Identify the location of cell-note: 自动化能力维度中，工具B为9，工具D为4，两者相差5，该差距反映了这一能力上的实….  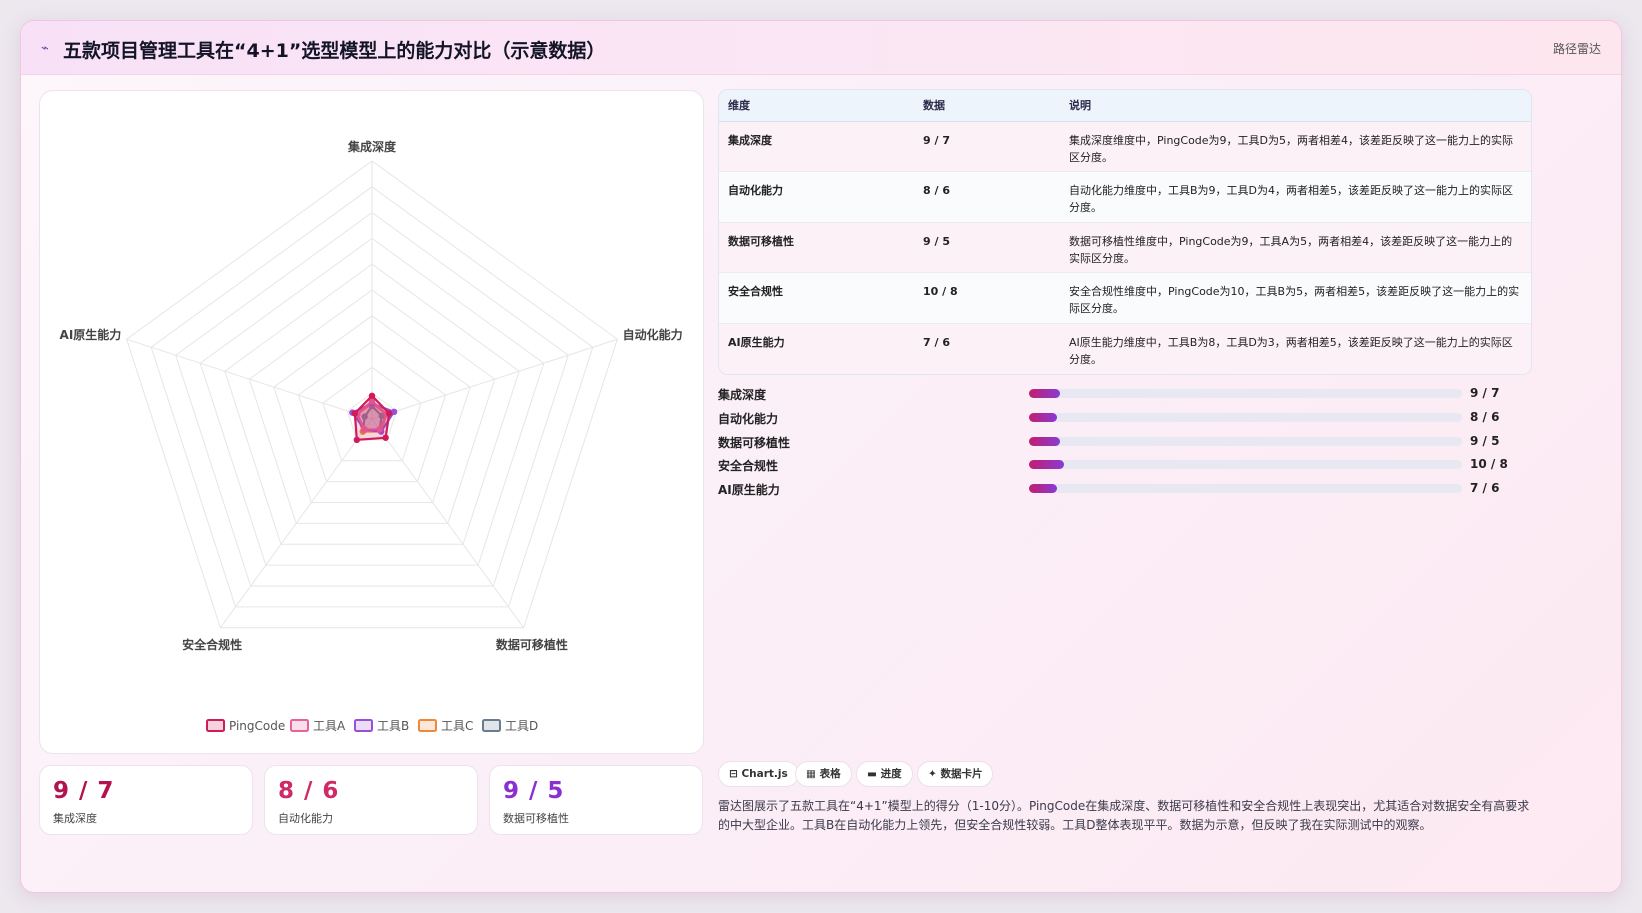
(1295, 197).